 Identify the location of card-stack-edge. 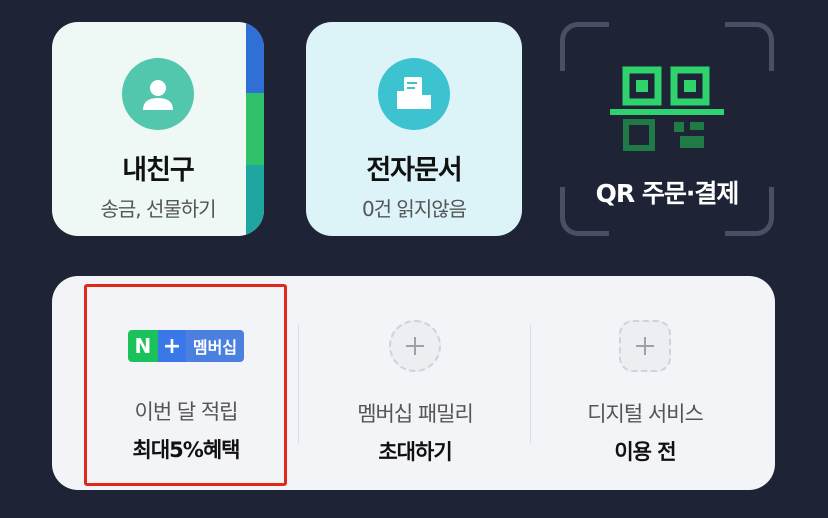
(255, 129).